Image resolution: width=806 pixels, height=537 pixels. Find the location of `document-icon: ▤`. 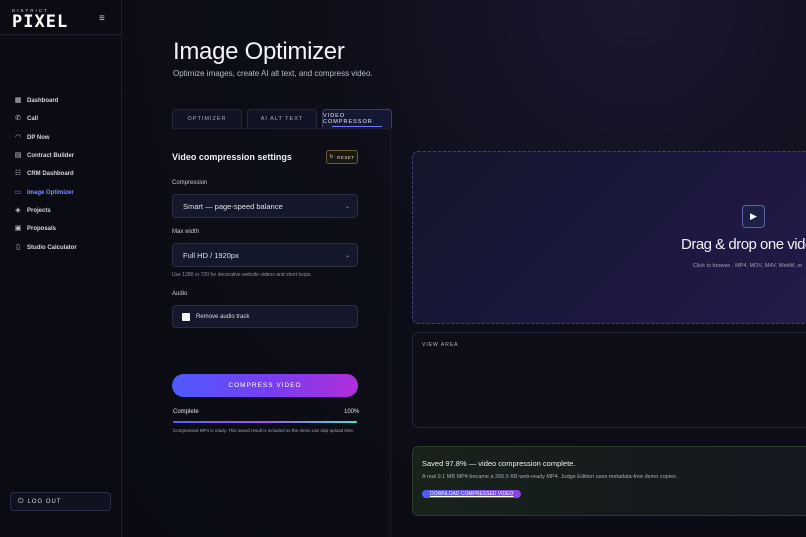

document-icon: ▤ is located at coordinates (18, 156).